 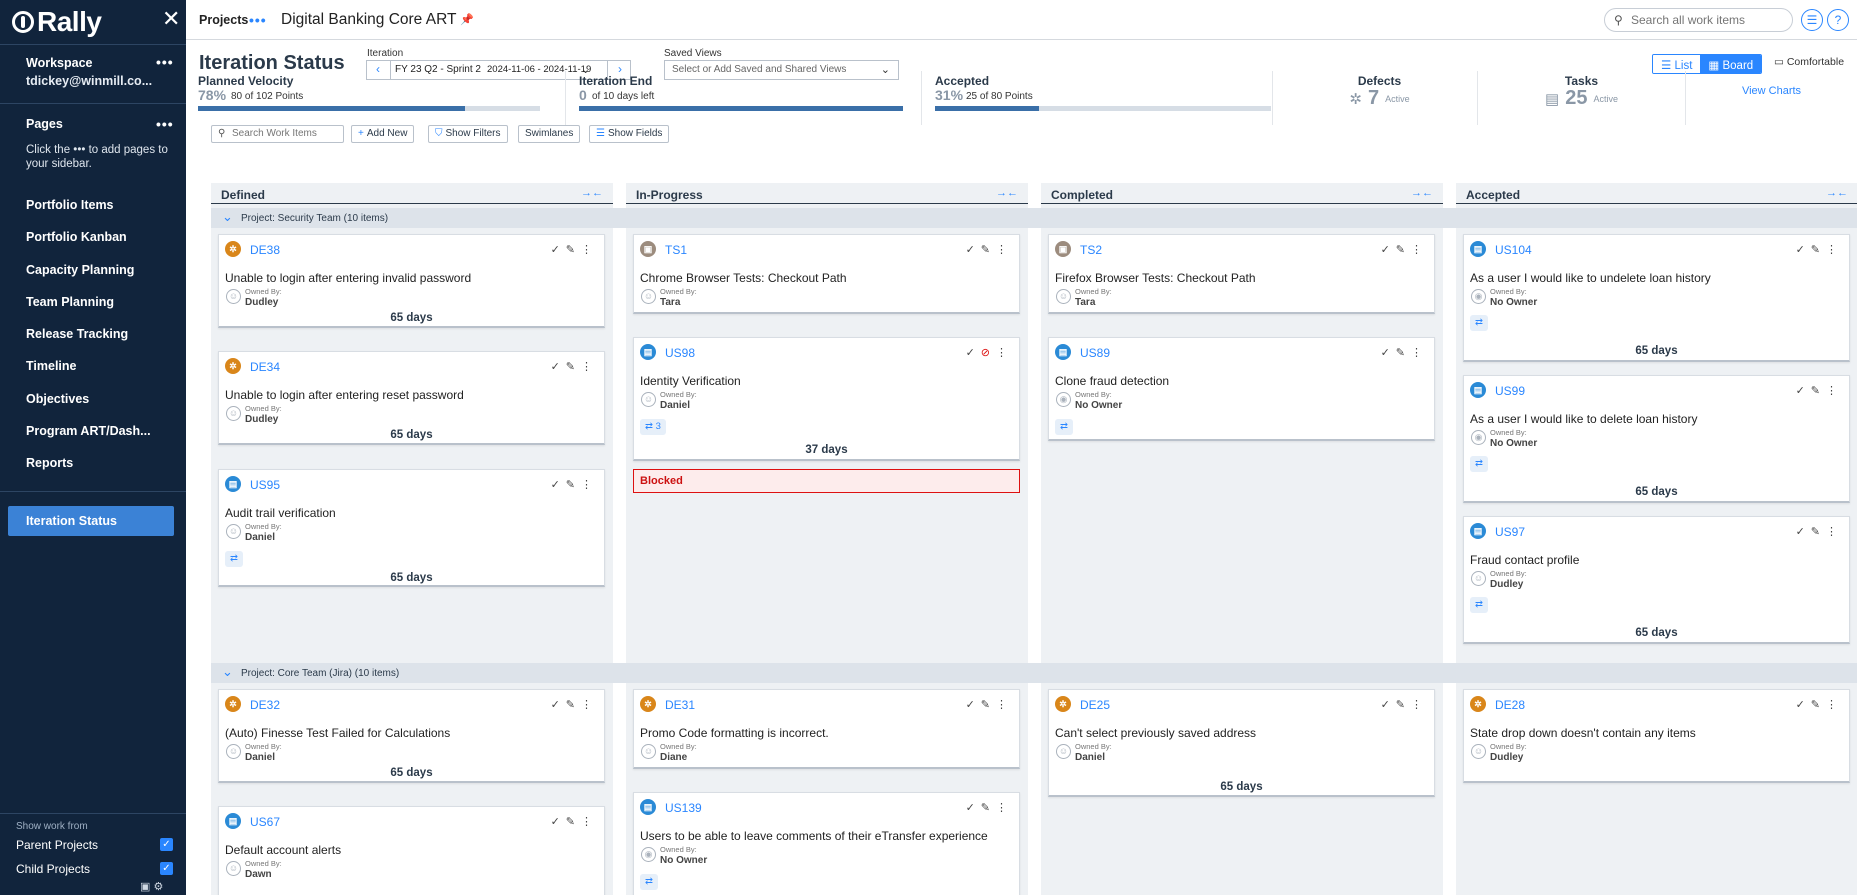 I want to click on card-id: DE31, so click(x=680, y=705).